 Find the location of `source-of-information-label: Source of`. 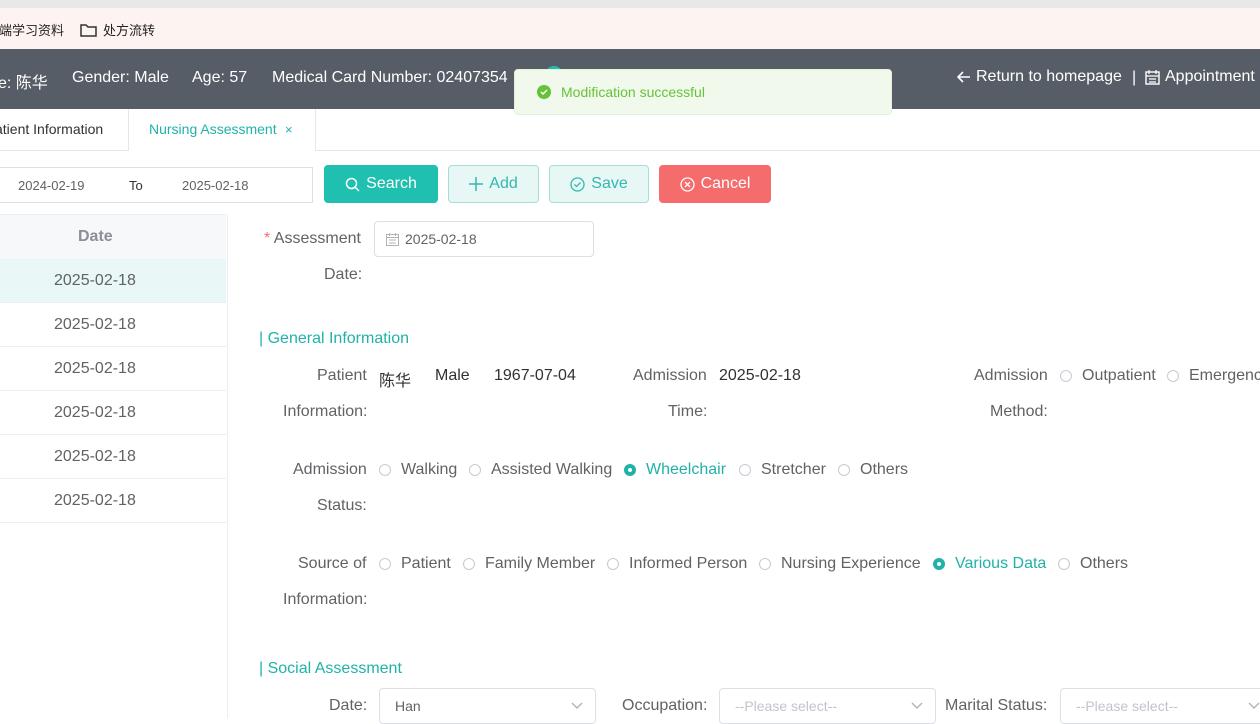

source-of-information-label: Source of is located at coordinates (332, 563).